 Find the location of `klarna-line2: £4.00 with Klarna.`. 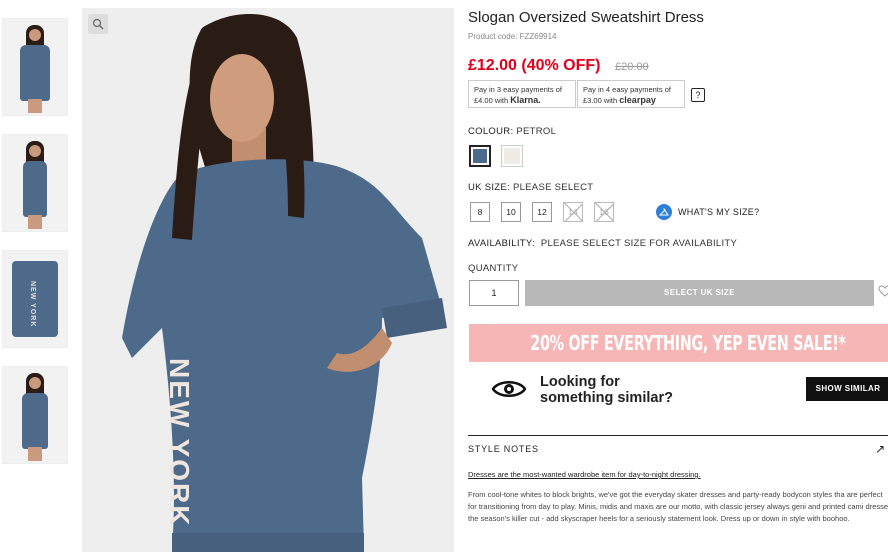

klarna-line2: £4.00 with Klarna. is located at coordinates (522, 100).